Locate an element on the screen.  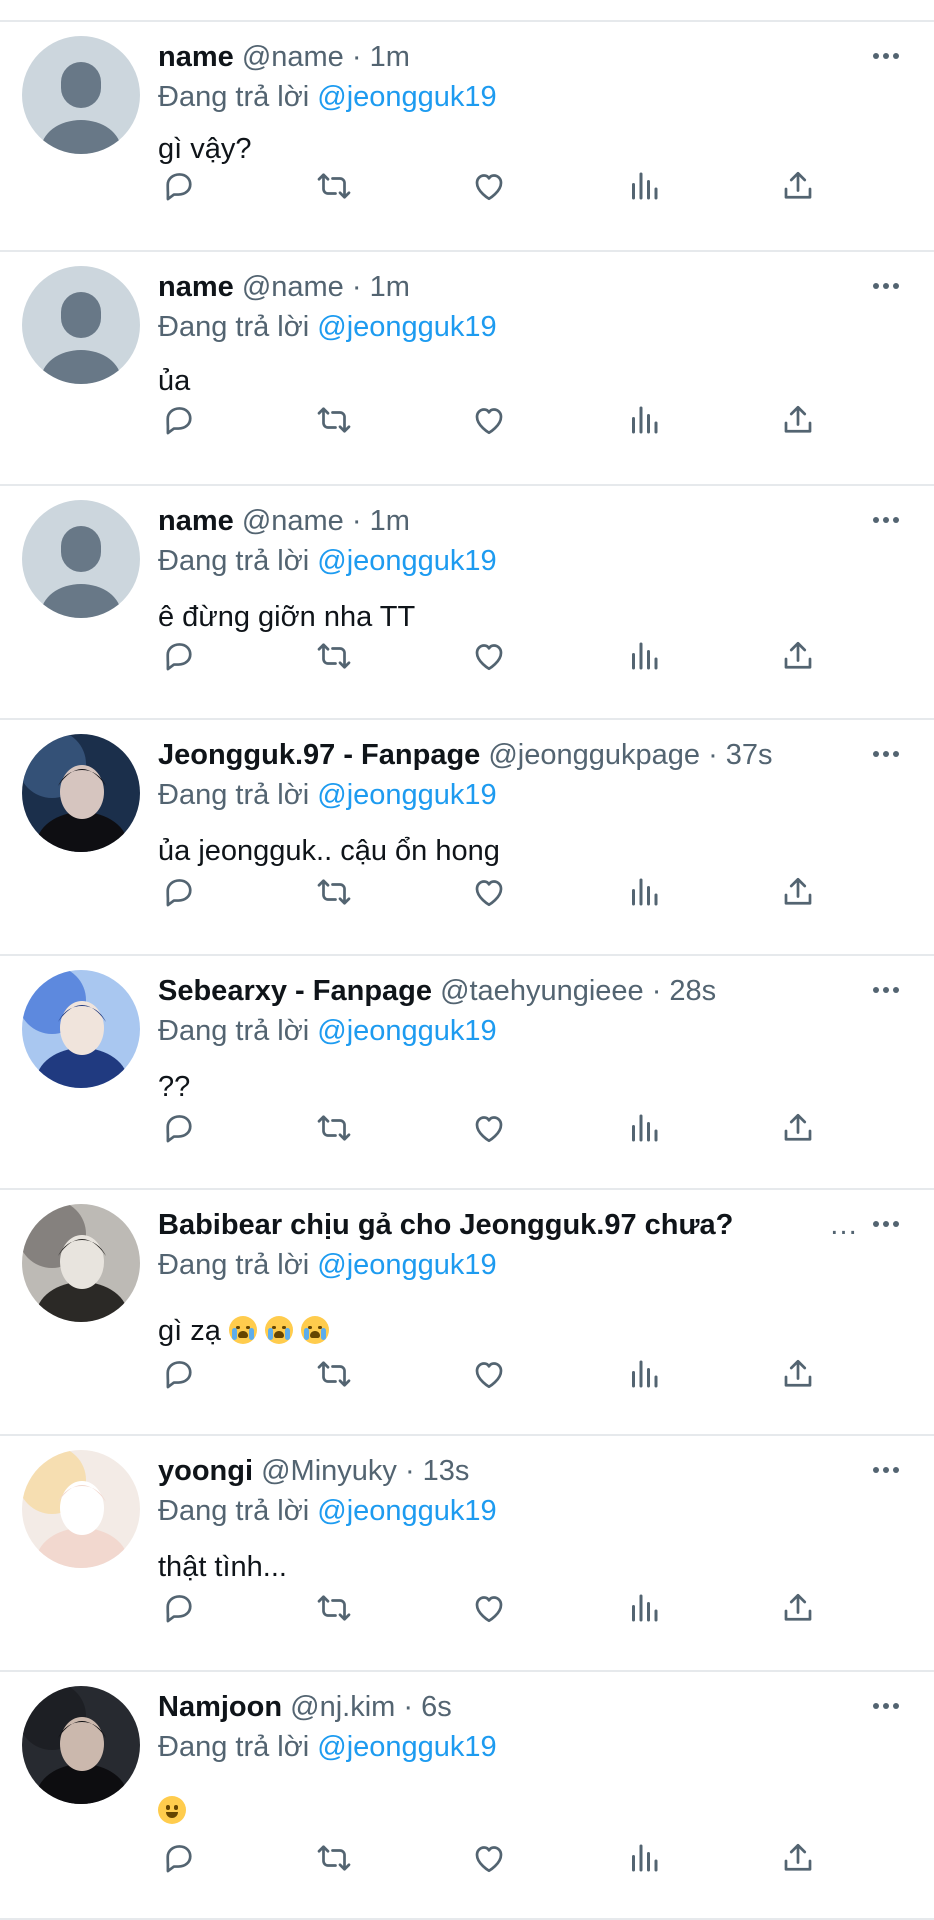
display-name: Sebearxy - Fanpage is located at coordinates (295, 991).